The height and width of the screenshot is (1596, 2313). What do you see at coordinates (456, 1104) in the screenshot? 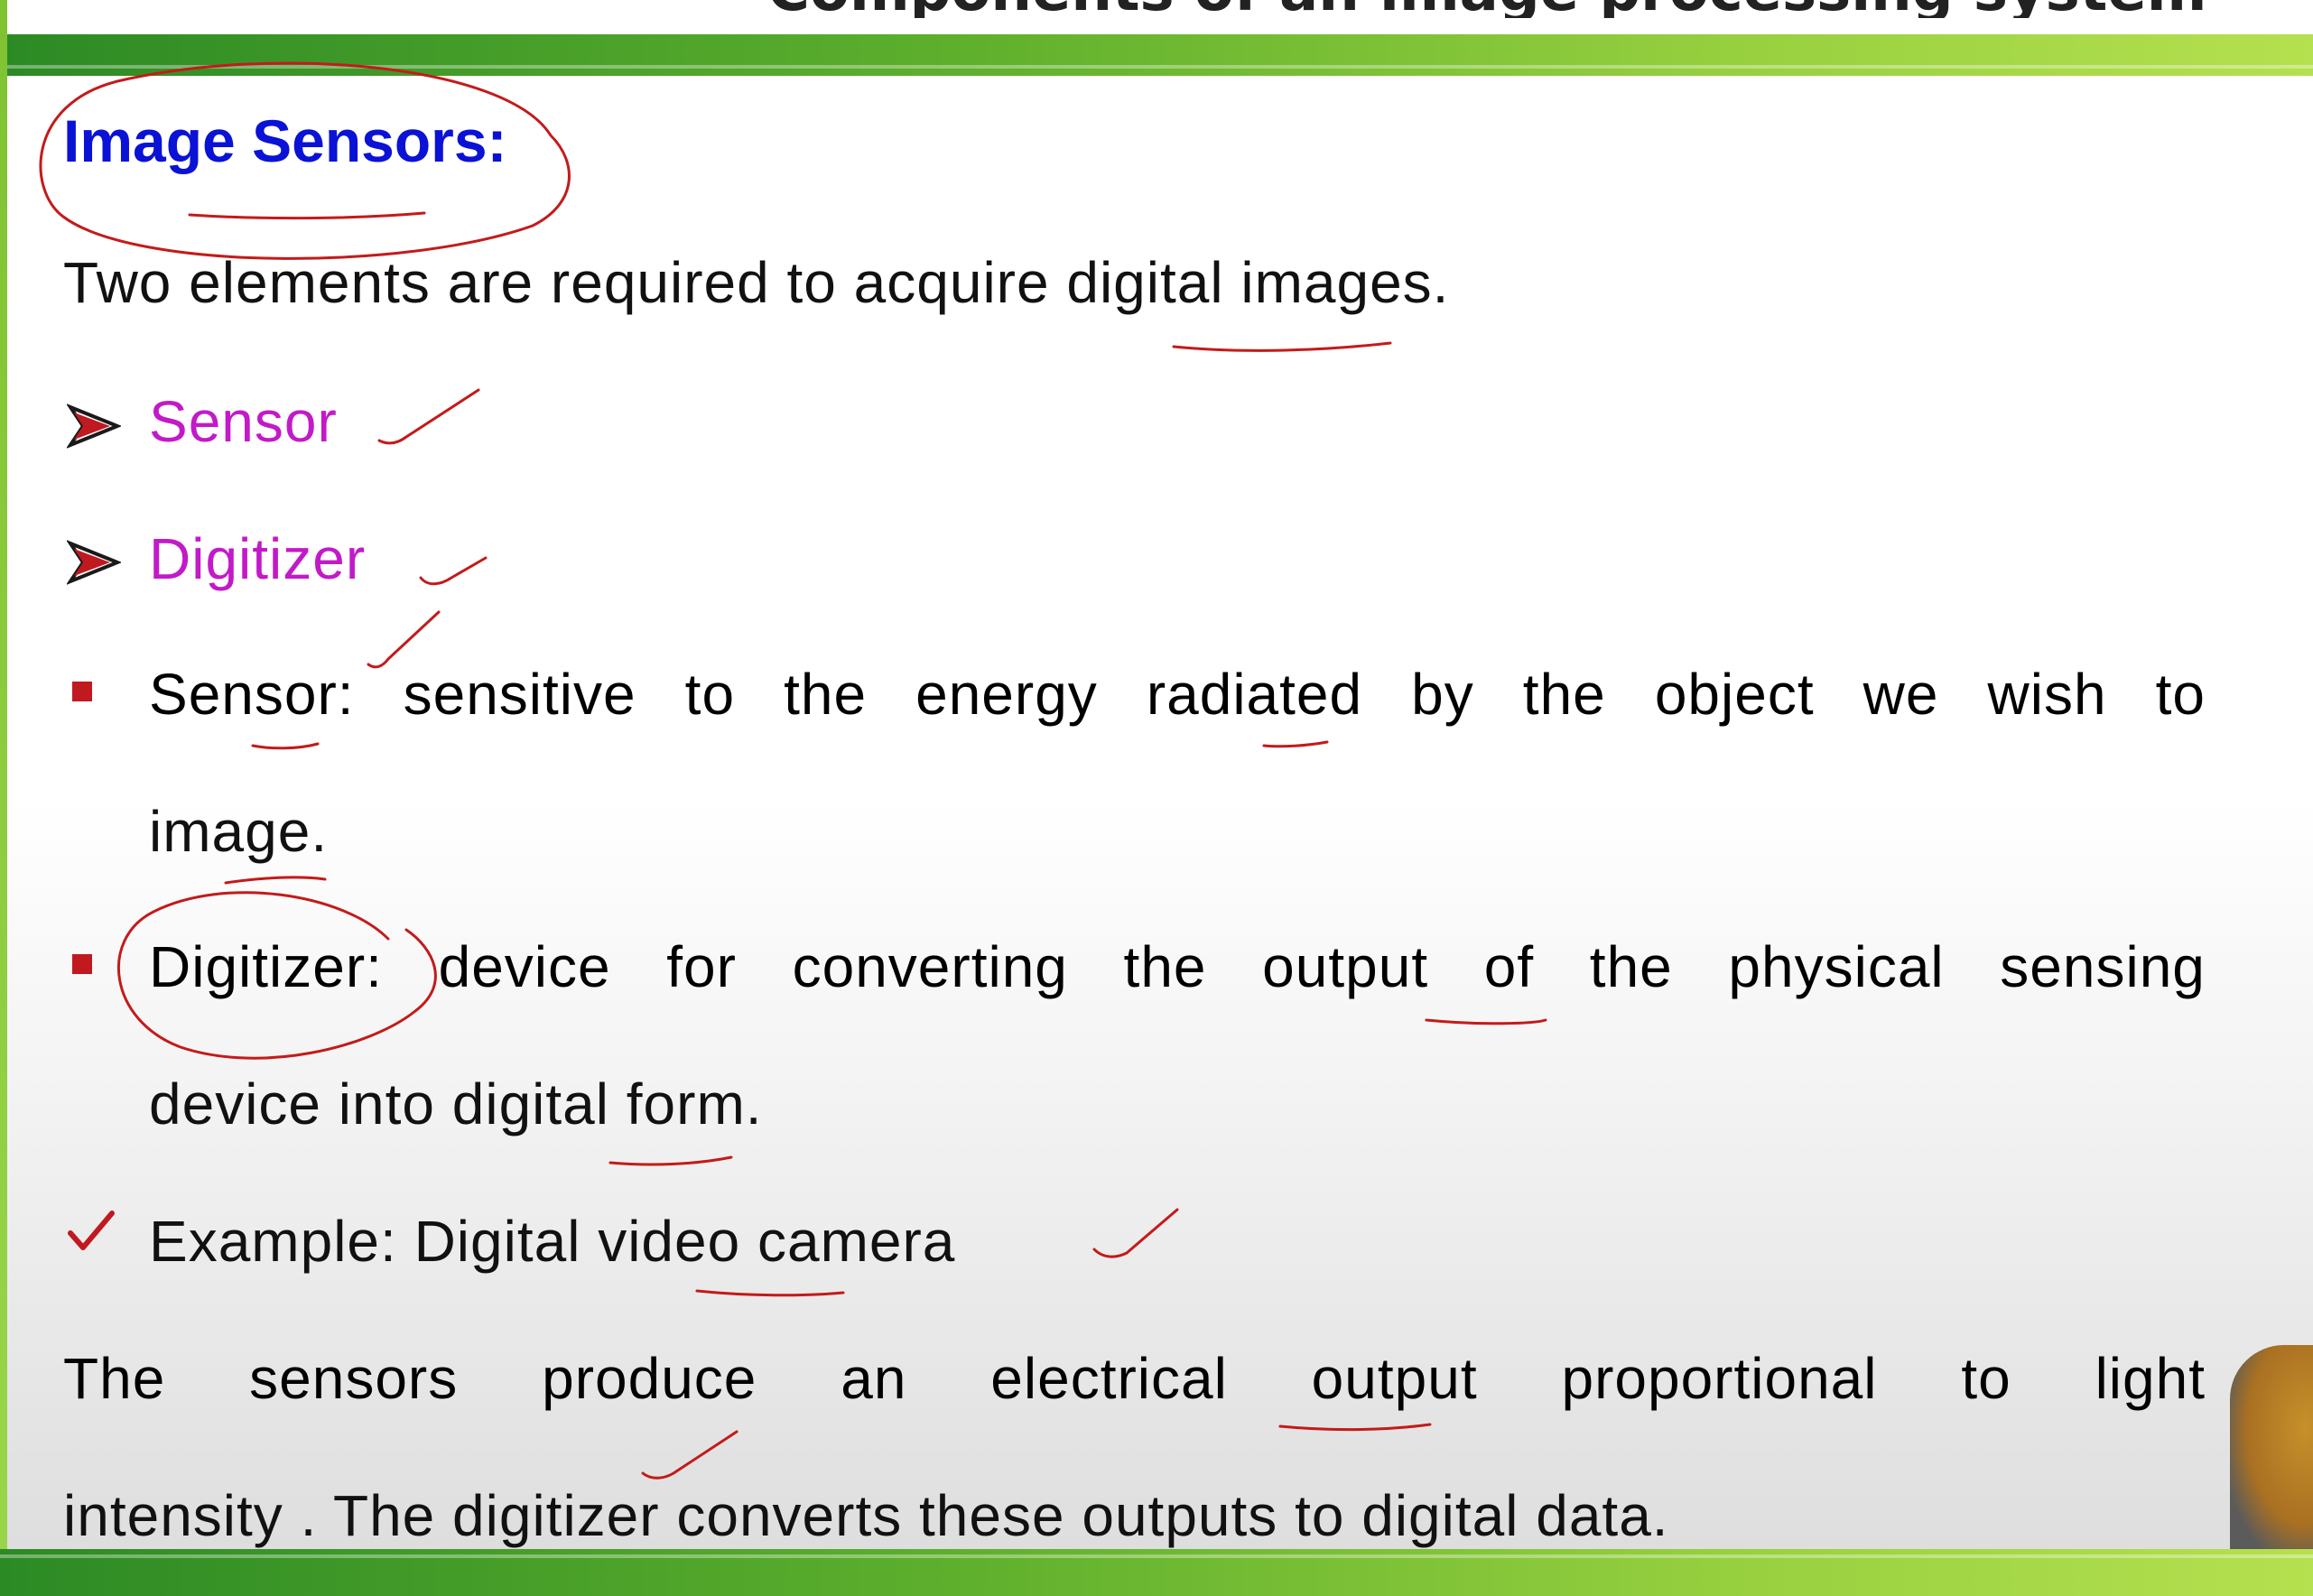
I see `digitizer-definition-line2: device into digital form.` at bounding box center [456, 1104].